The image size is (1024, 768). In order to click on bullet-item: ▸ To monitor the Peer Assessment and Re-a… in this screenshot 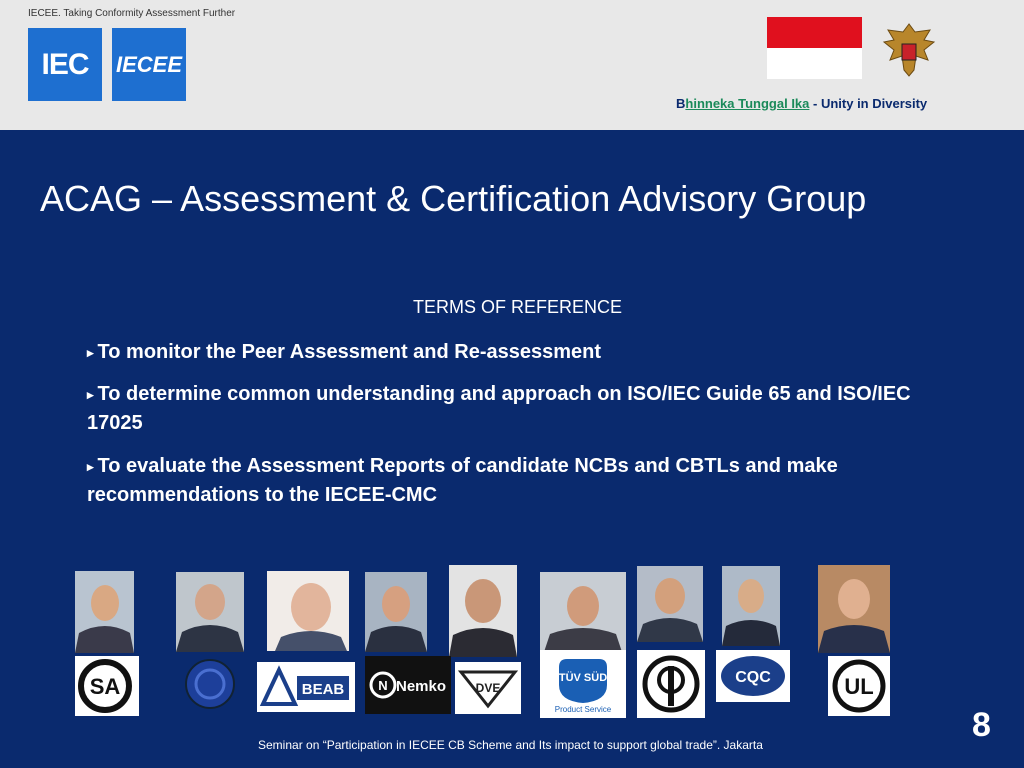, I will do `click(344, 352)`.